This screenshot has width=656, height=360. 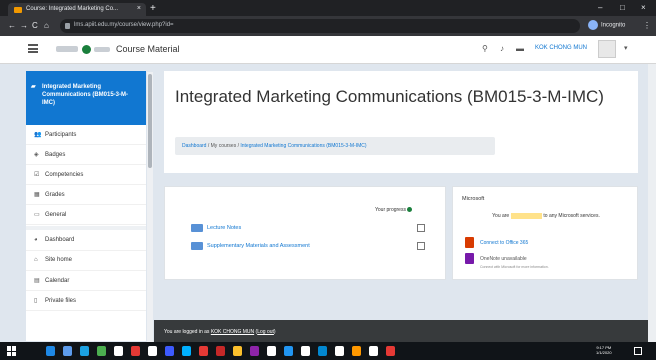 What do you see at coordinates (643, 7) in the screenshot?
I see `close-window-icon: ×` at bounding box center [643, 7].